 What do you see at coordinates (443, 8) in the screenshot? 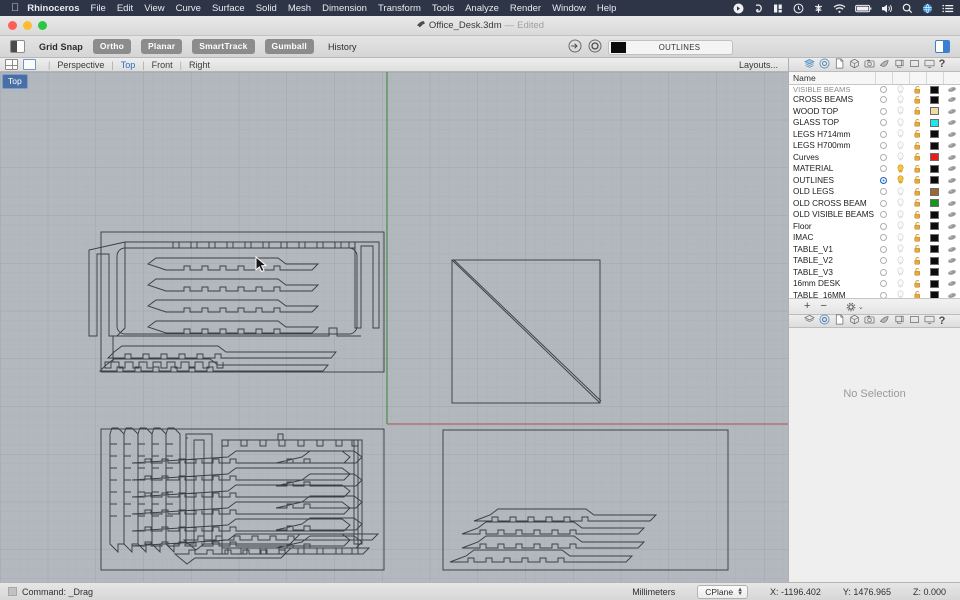
I see `menu-item-tools: Tools` at bounding box center [443, 8].